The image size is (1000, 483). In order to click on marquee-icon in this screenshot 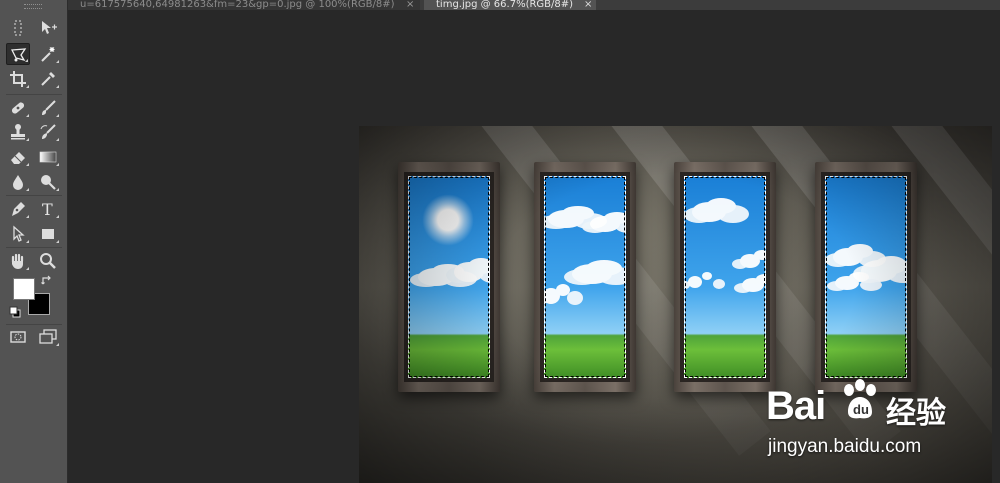, I will do `click(18, 28)`.